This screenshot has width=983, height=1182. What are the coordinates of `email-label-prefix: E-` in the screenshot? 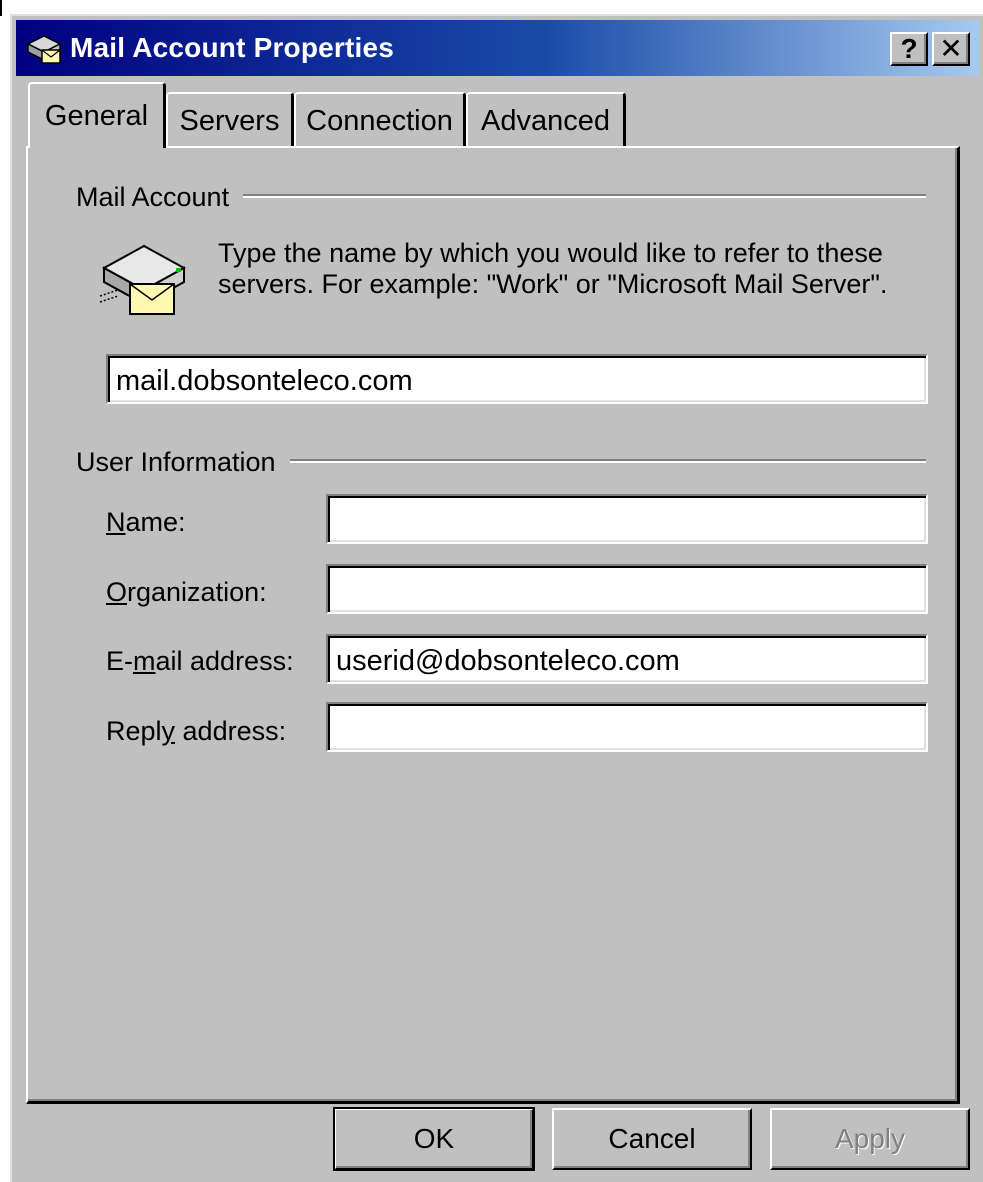 It's located at (119, 661).